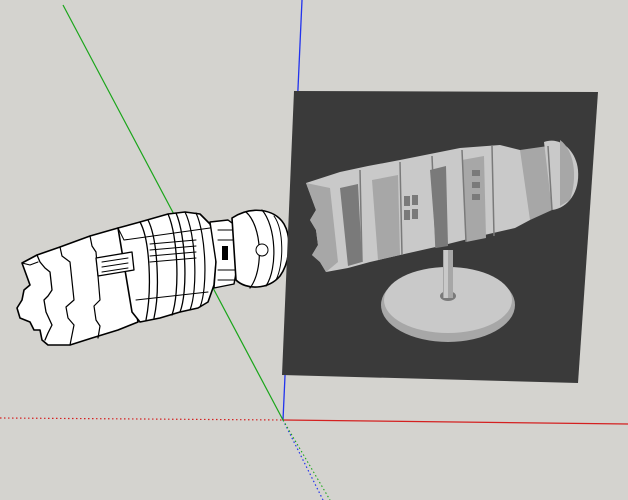 This screenshot has height=500, width=628. I want to click on red-axis-negative, so click(142, 419).